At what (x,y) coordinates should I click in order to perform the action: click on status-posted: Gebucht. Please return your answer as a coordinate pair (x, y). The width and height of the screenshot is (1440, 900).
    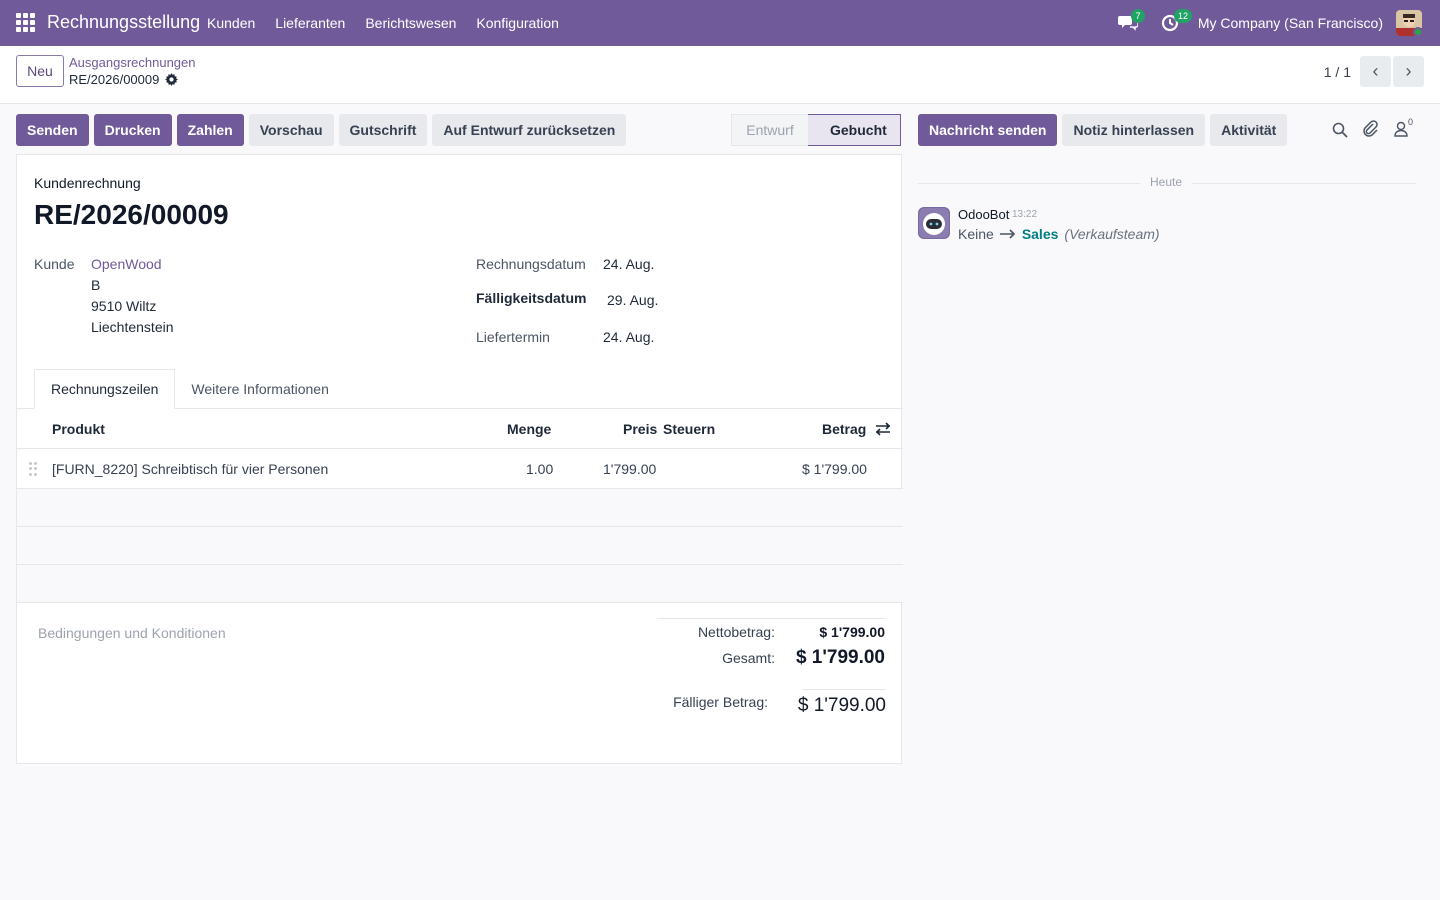
    Looking at the image, I should click on (854, 130).